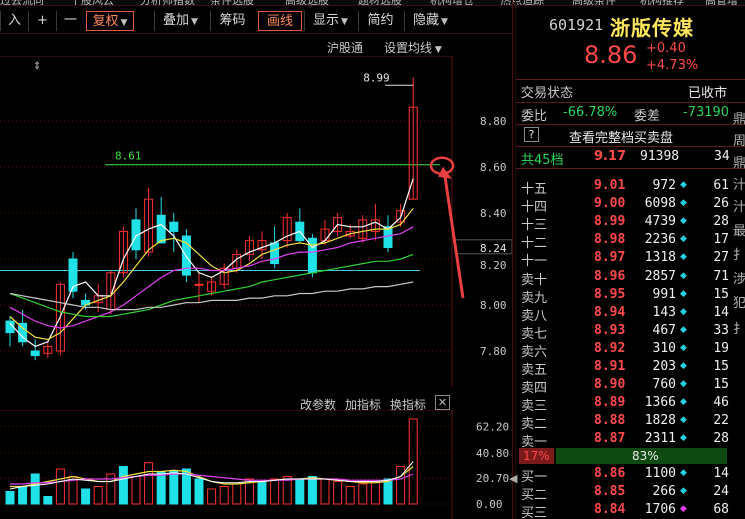 The height and width of the screenshot is (519, 745). What do you see at coordinates (630, 332) in the screenshot?
I see `ask-level-row: 卖七 8.93 467 33 ◆` at bounding box center [630, 332].